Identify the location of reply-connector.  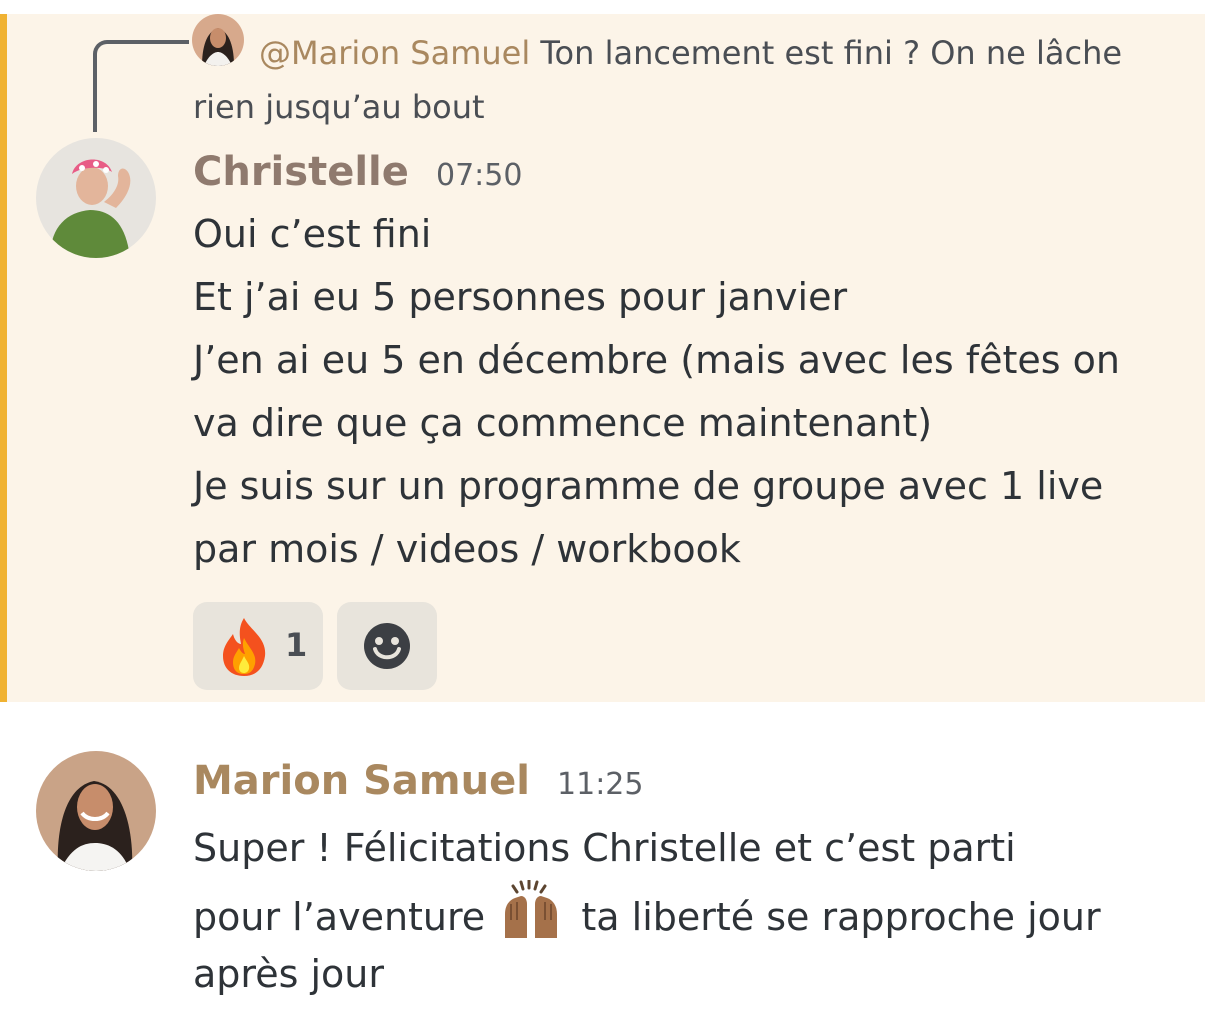
(141, 86).